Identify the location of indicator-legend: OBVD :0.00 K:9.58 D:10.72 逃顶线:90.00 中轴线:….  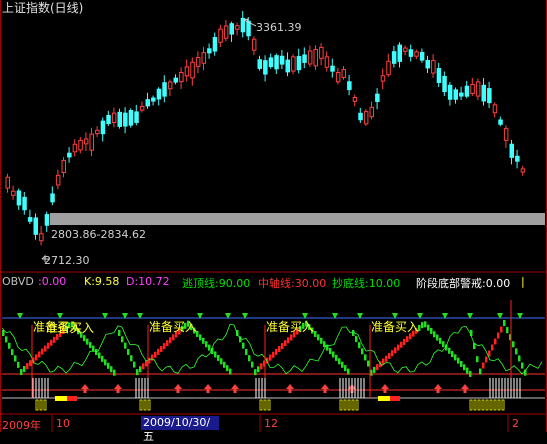
(273, 282).